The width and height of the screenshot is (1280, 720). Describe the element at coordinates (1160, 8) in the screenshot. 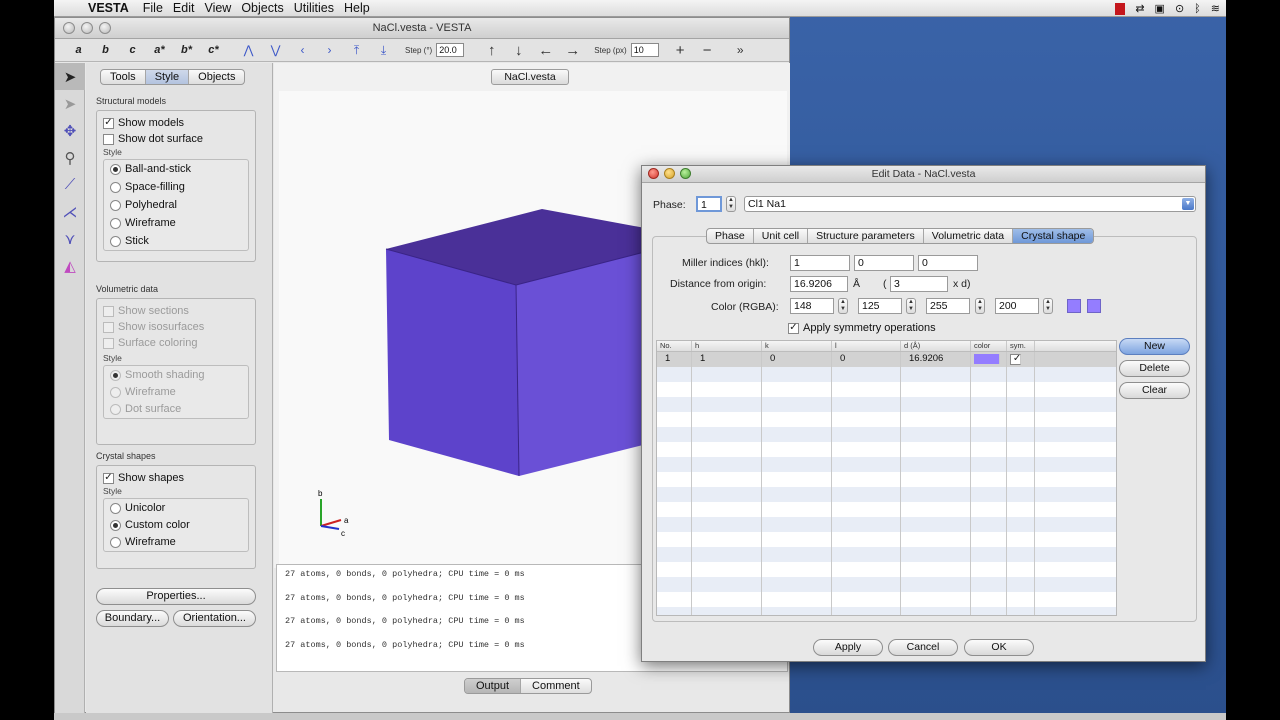

I see `display-icon: ▣` at that location.